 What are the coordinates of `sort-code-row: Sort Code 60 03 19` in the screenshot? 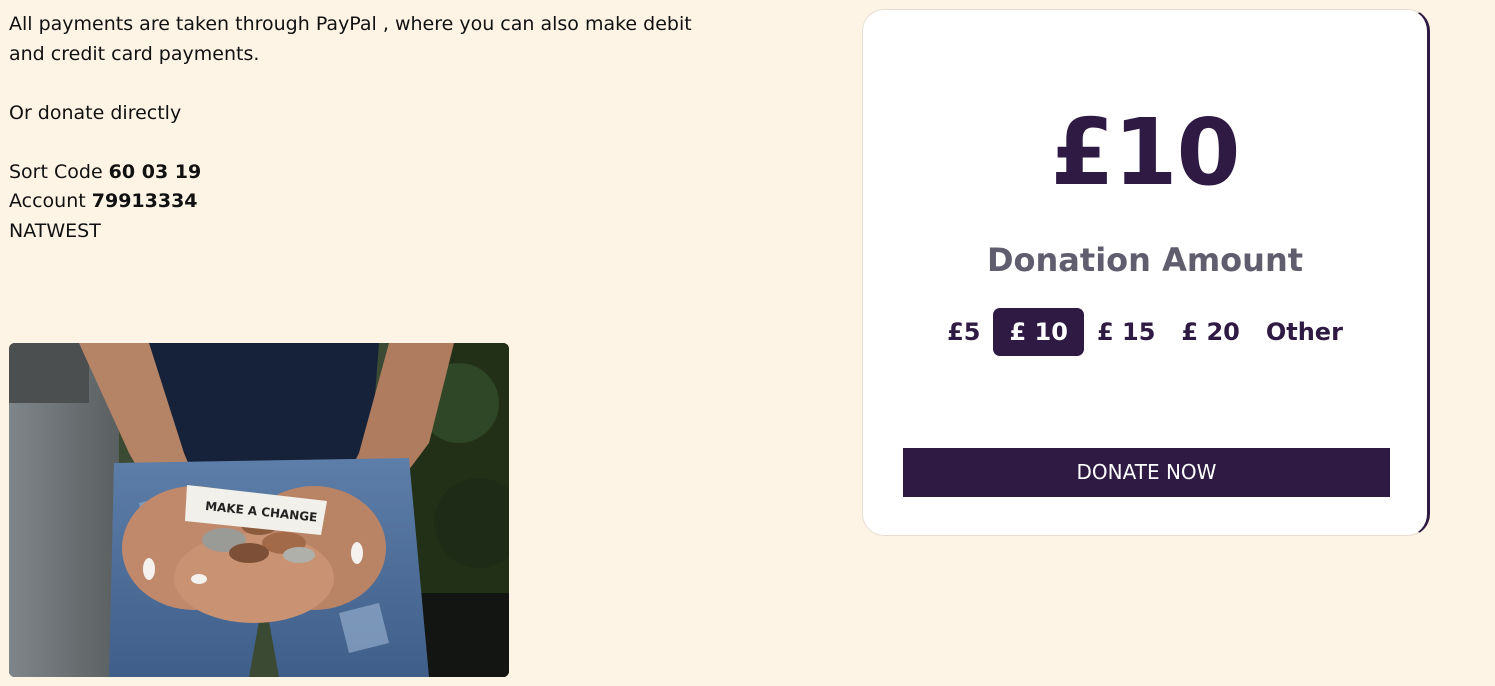 It's located at (369, 173).